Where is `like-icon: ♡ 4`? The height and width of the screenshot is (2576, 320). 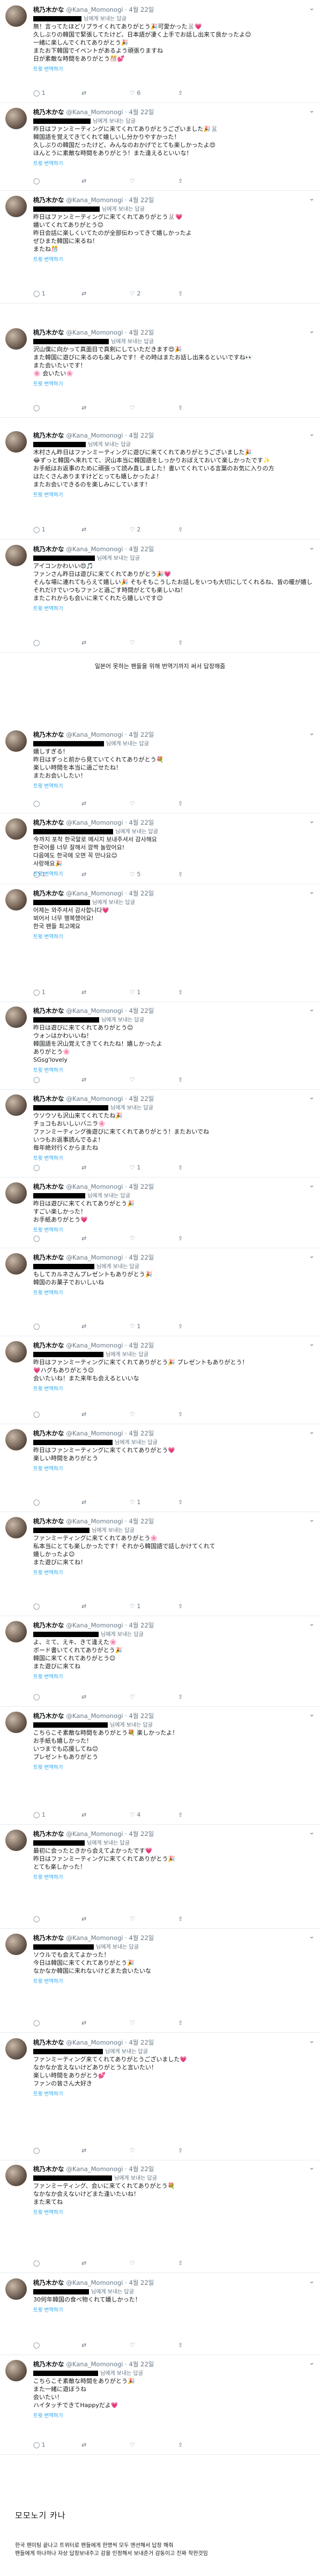
like-icon: ♡ 4 is located at coordinates (135, 1814).